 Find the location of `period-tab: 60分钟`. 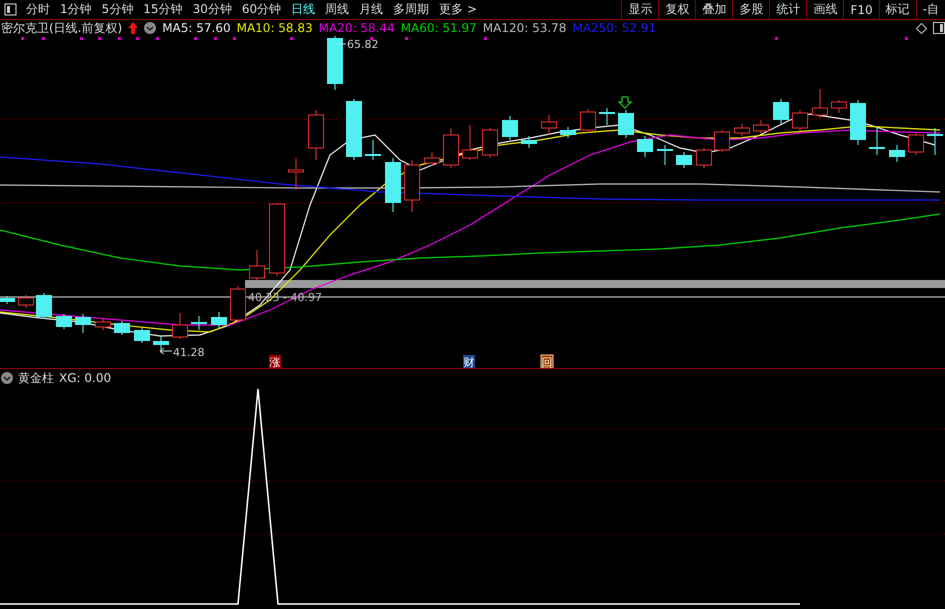

period-tab: 60分钟 is located at coordinates (261, 9).